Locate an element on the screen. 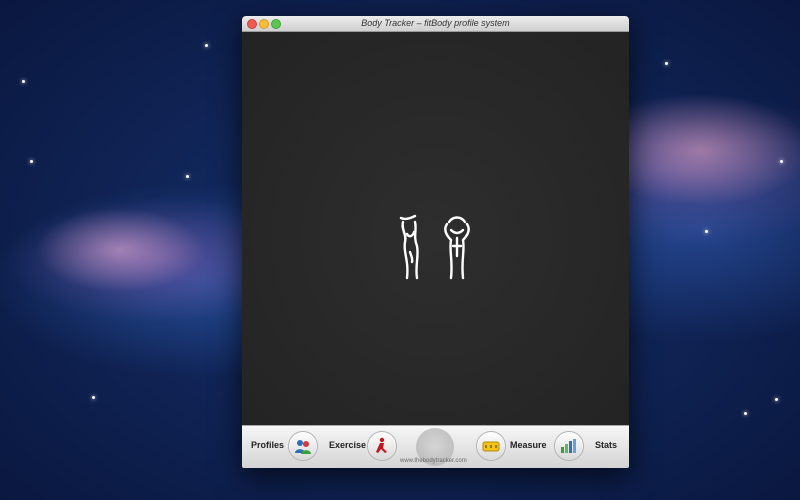 The height and width of the screenshot is (500, 800). people-icon is located at coordinates (303, 447).